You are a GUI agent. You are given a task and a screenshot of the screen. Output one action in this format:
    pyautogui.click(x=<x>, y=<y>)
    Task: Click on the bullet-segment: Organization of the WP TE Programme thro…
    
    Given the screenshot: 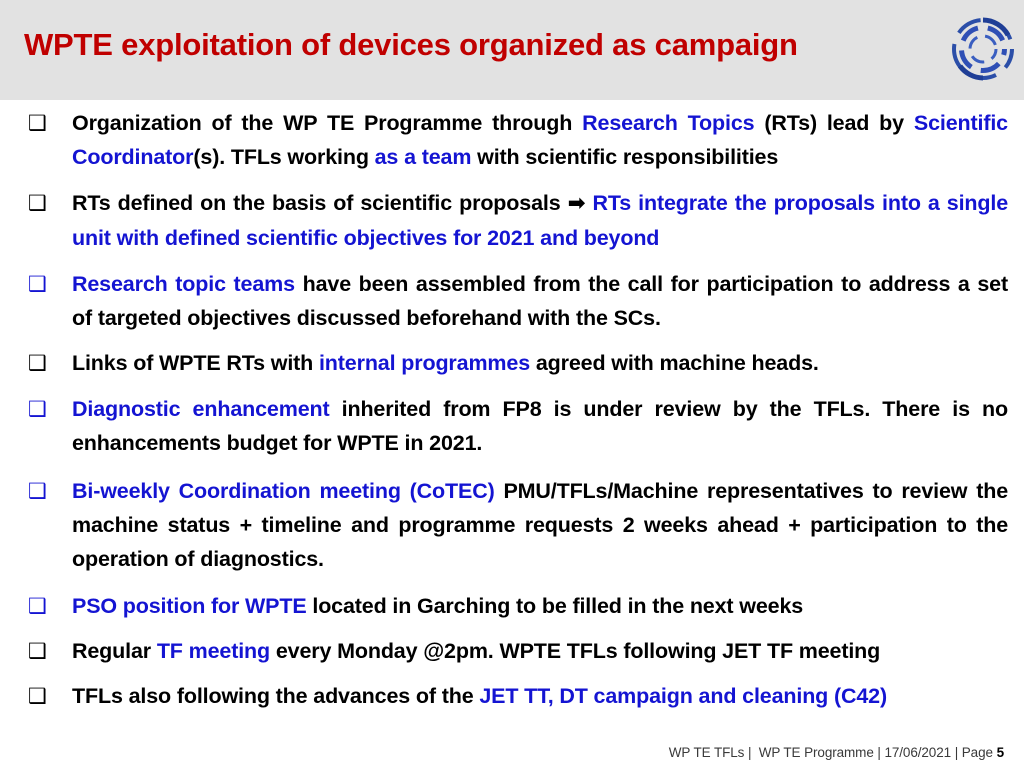 What is the action you would take?
    pyautogui.click(x=327, y=123)
    